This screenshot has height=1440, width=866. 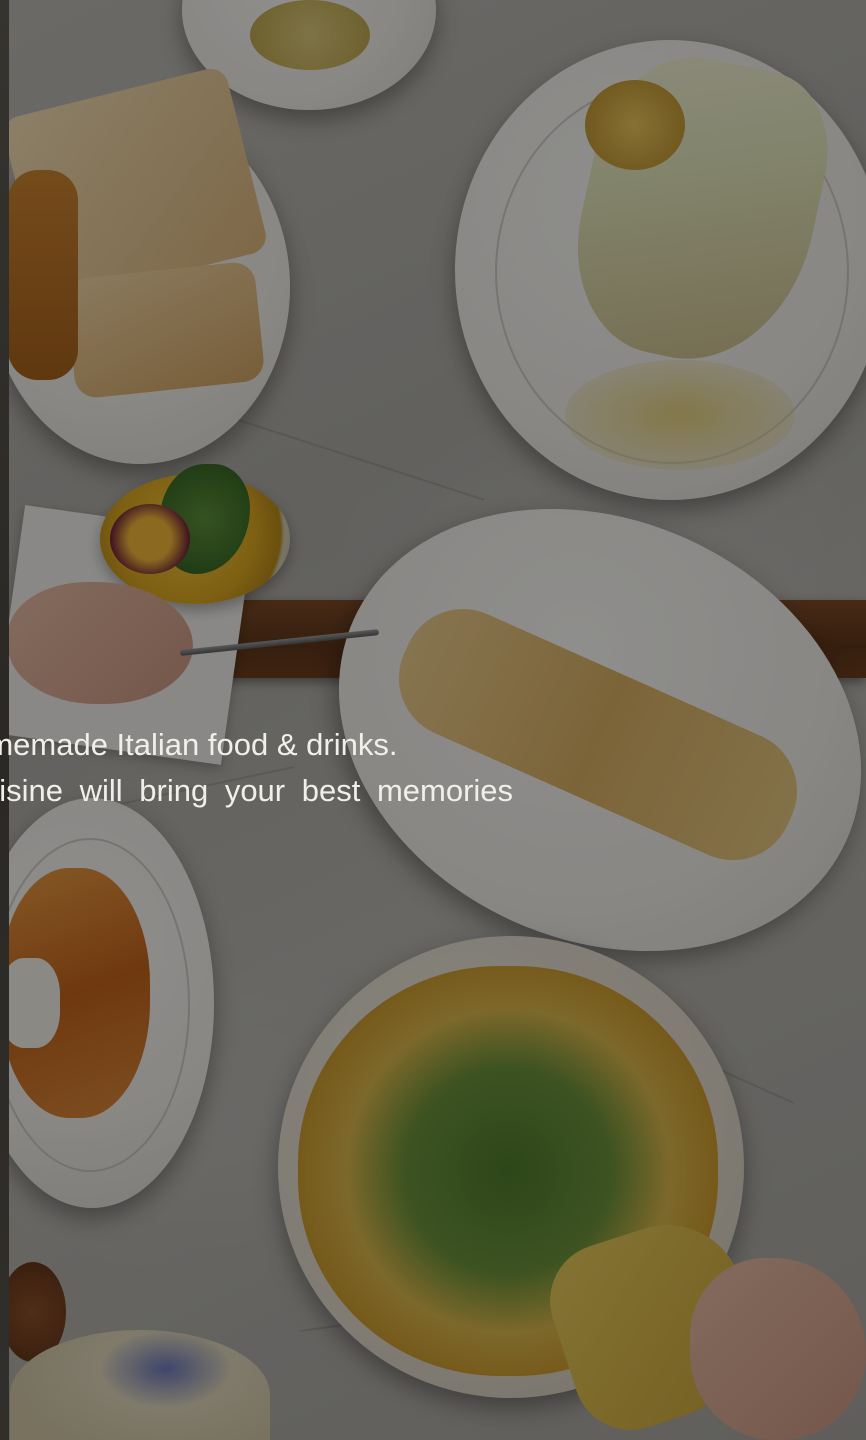 What do you see at coordinates (199, 744) in the screenshot?
I see `tagline-line-1: ntic homemade Italian food & drinks.` at bounding box center [199, 744].